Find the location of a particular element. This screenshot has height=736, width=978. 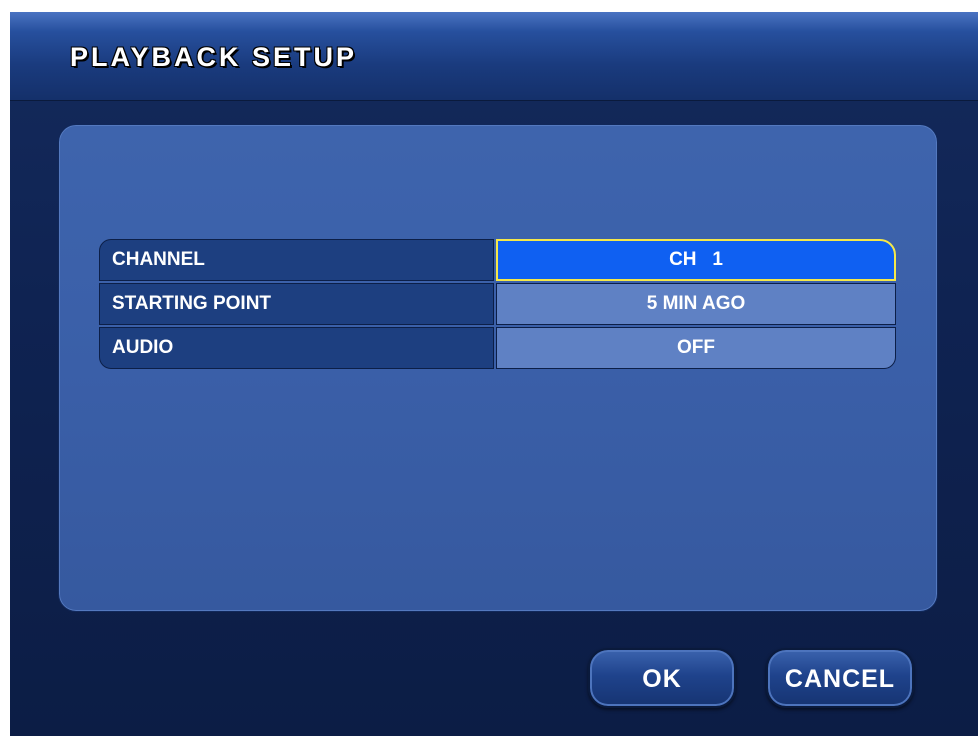

setting-row-starting-point: STARTING POINT 5 MIN AGO is located at coordinates (497, 304).